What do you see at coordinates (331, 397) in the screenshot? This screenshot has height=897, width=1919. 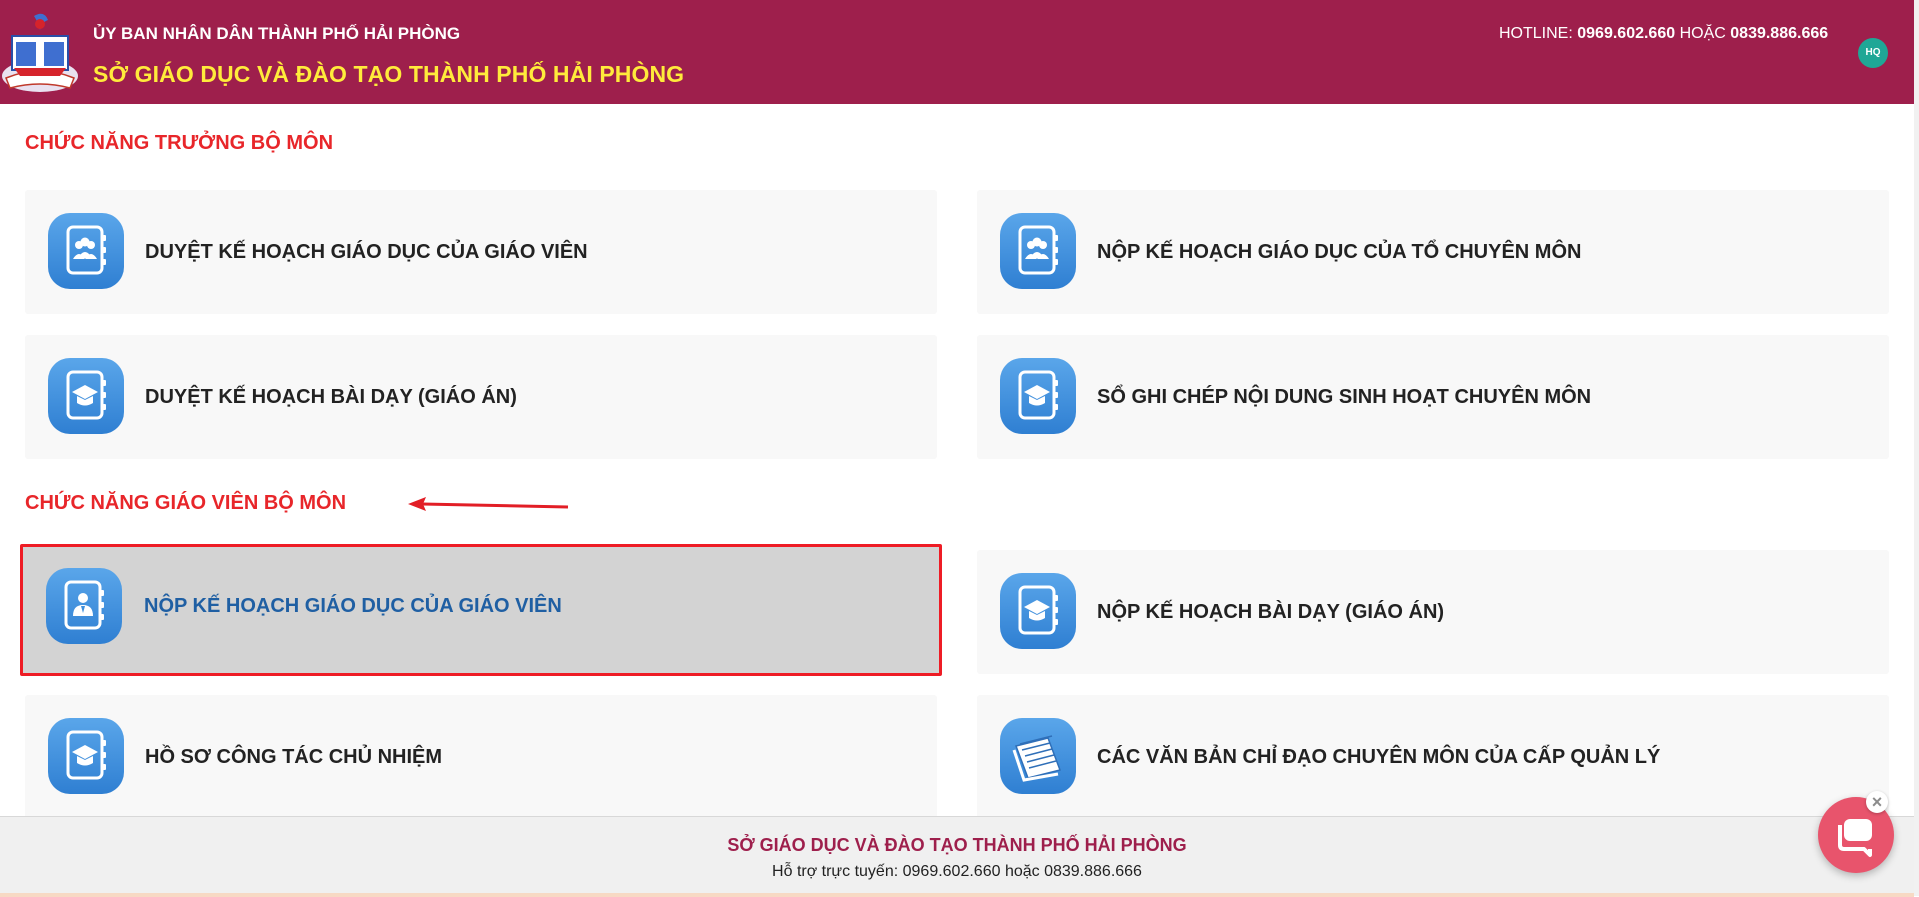 I see `card-label: DUYỆT KẾ HOẠCH BÀI DẠY (GIÁO ÁN)` at bounding box center [331, 397].